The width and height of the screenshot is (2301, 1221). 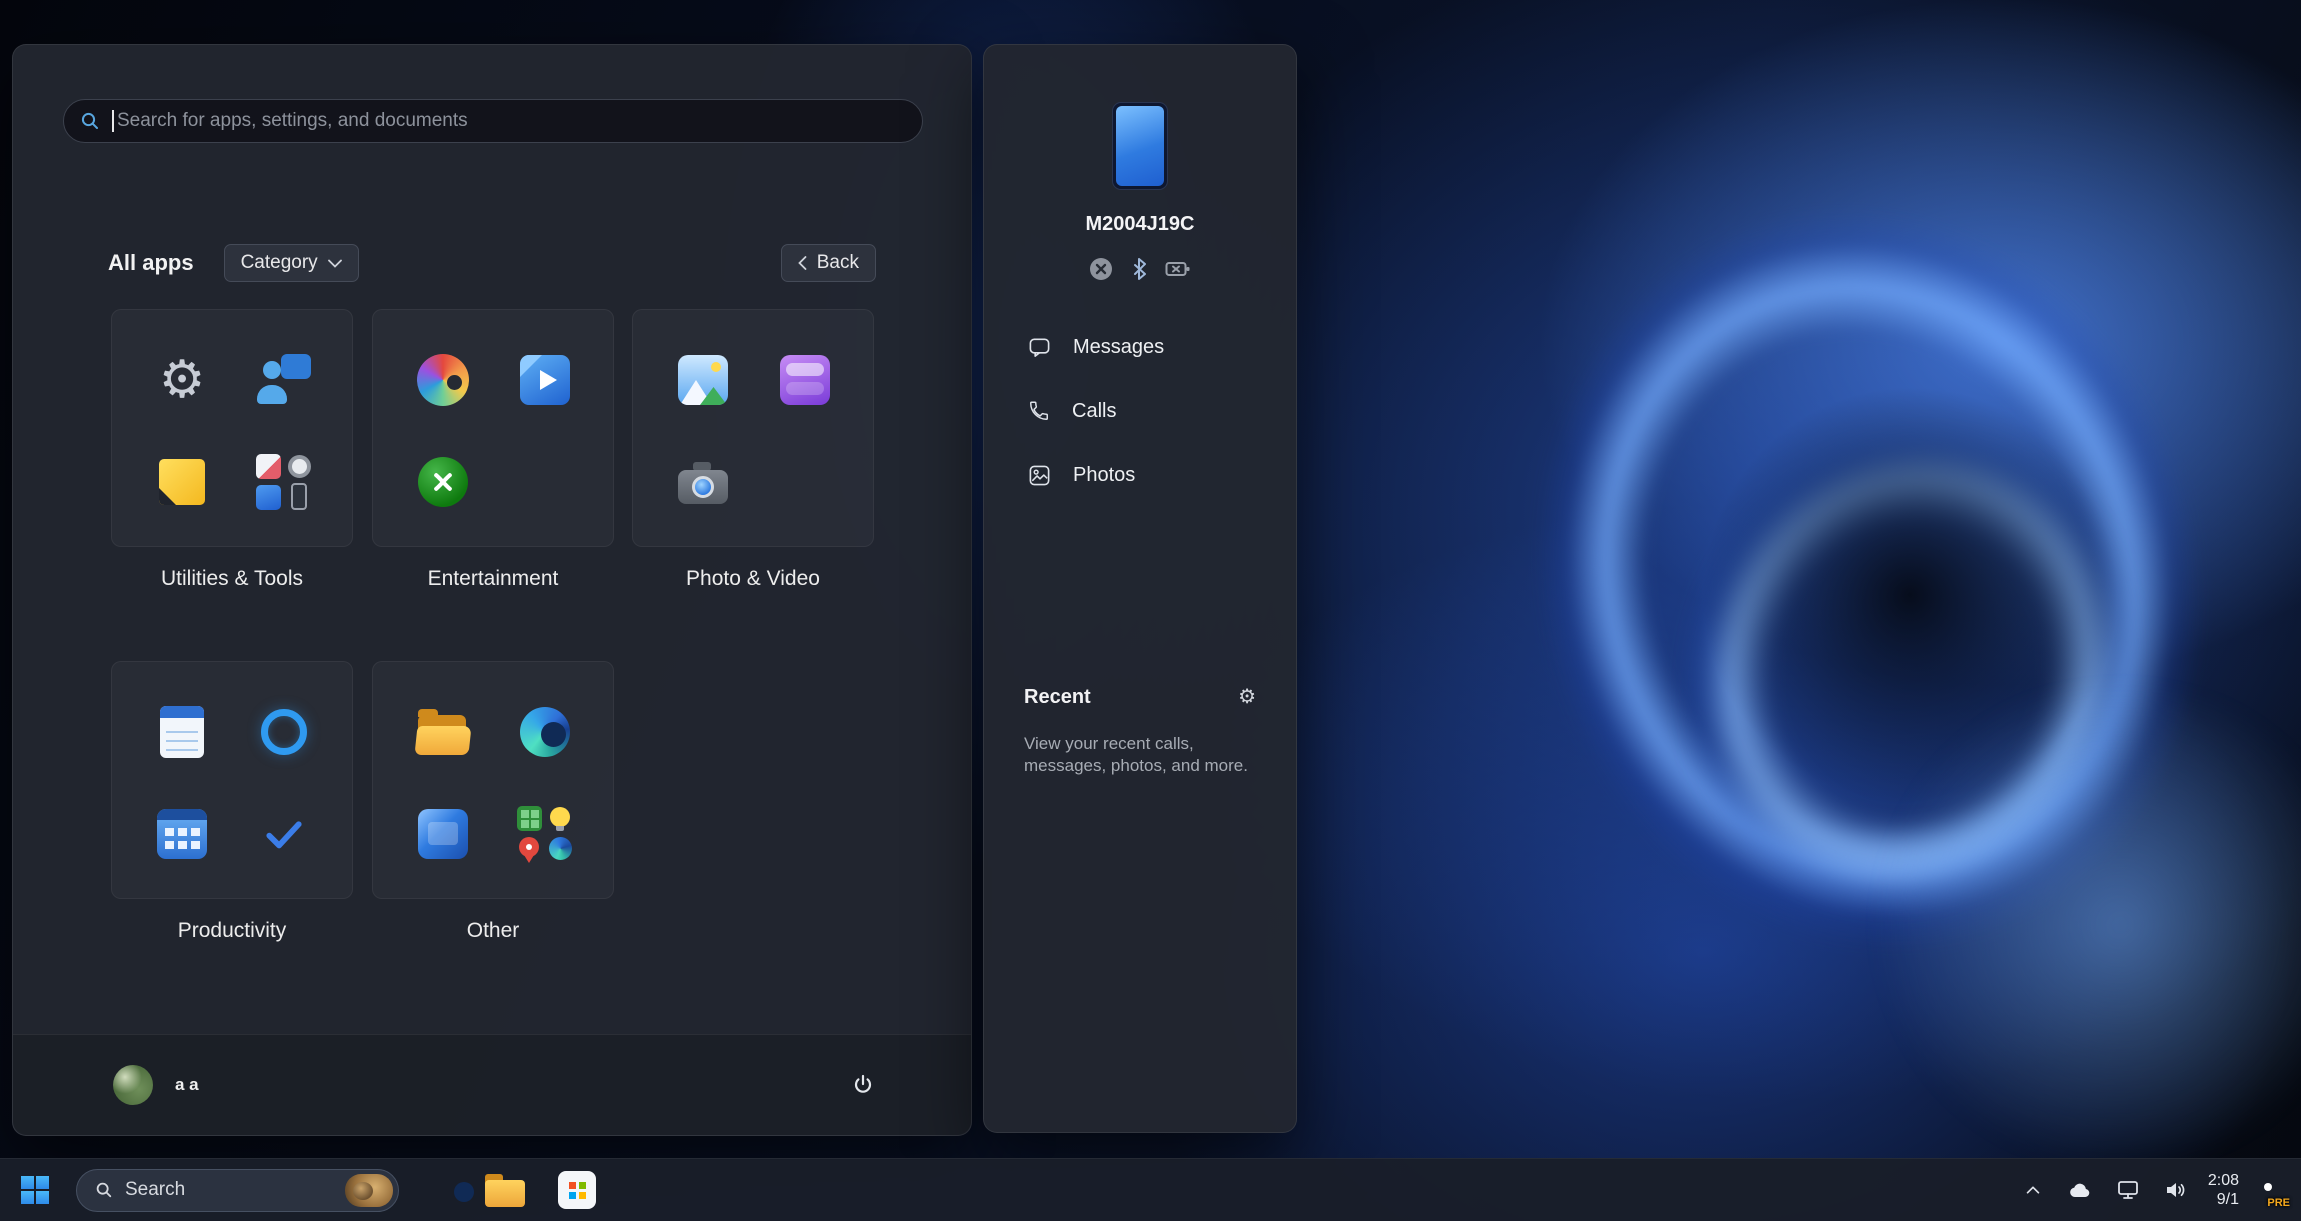 I want to click on phone-status-row, so click(x=1140, y=269).